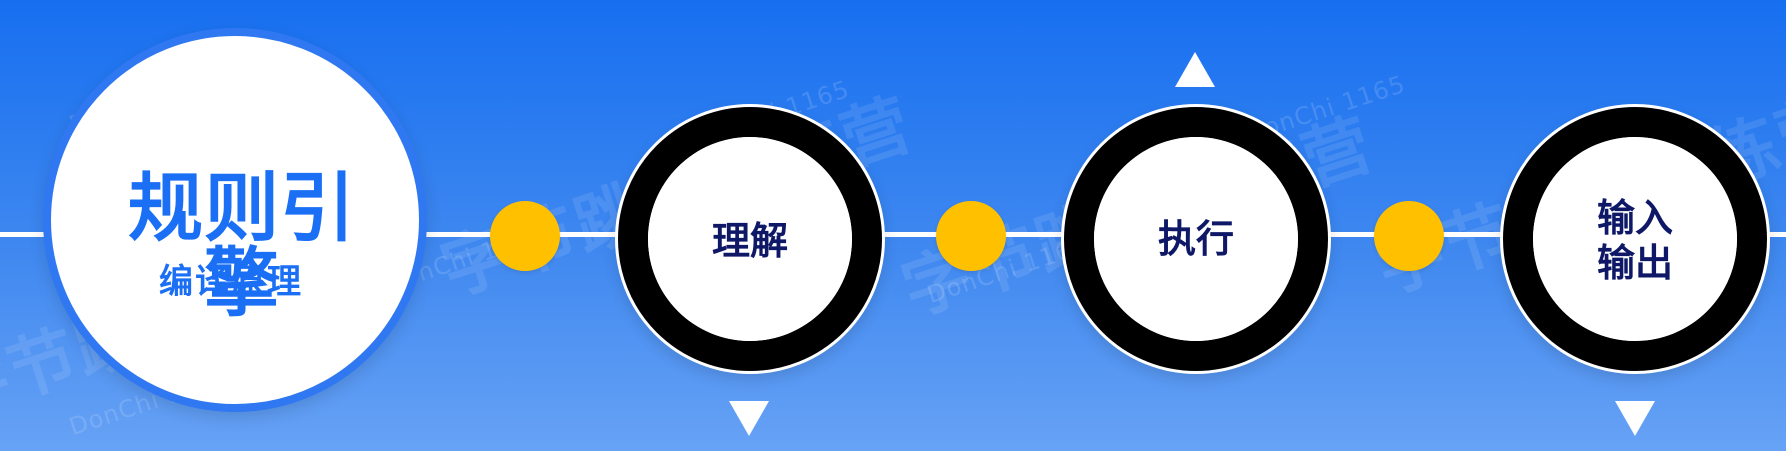  What do you see at coordinates (1634, 240) in the screenshot?
I see `step-label-3: 输入 输出` at bounding box center [1634, 240].